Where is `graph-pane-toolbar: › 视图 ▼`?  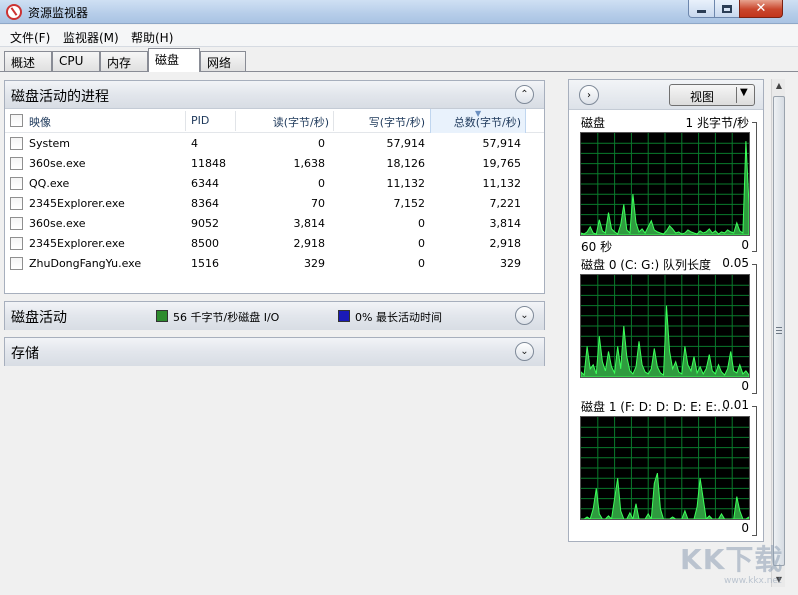 graph-pane-toolbar: › 视图 ▼ is located at coordinates (666, 95).